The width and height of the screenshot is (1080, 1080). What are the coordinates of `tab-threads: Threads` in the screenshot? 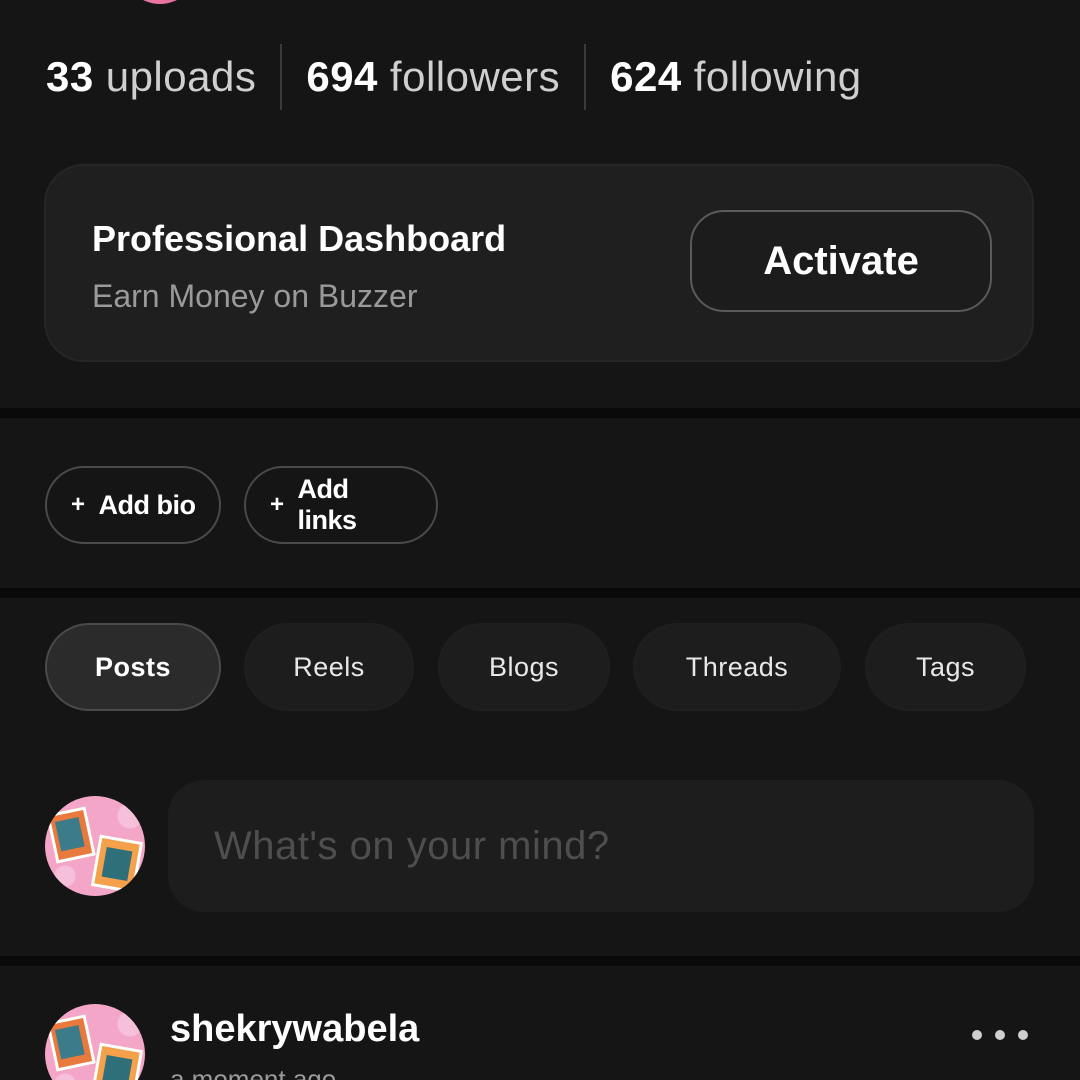 It's located at (737, 667).